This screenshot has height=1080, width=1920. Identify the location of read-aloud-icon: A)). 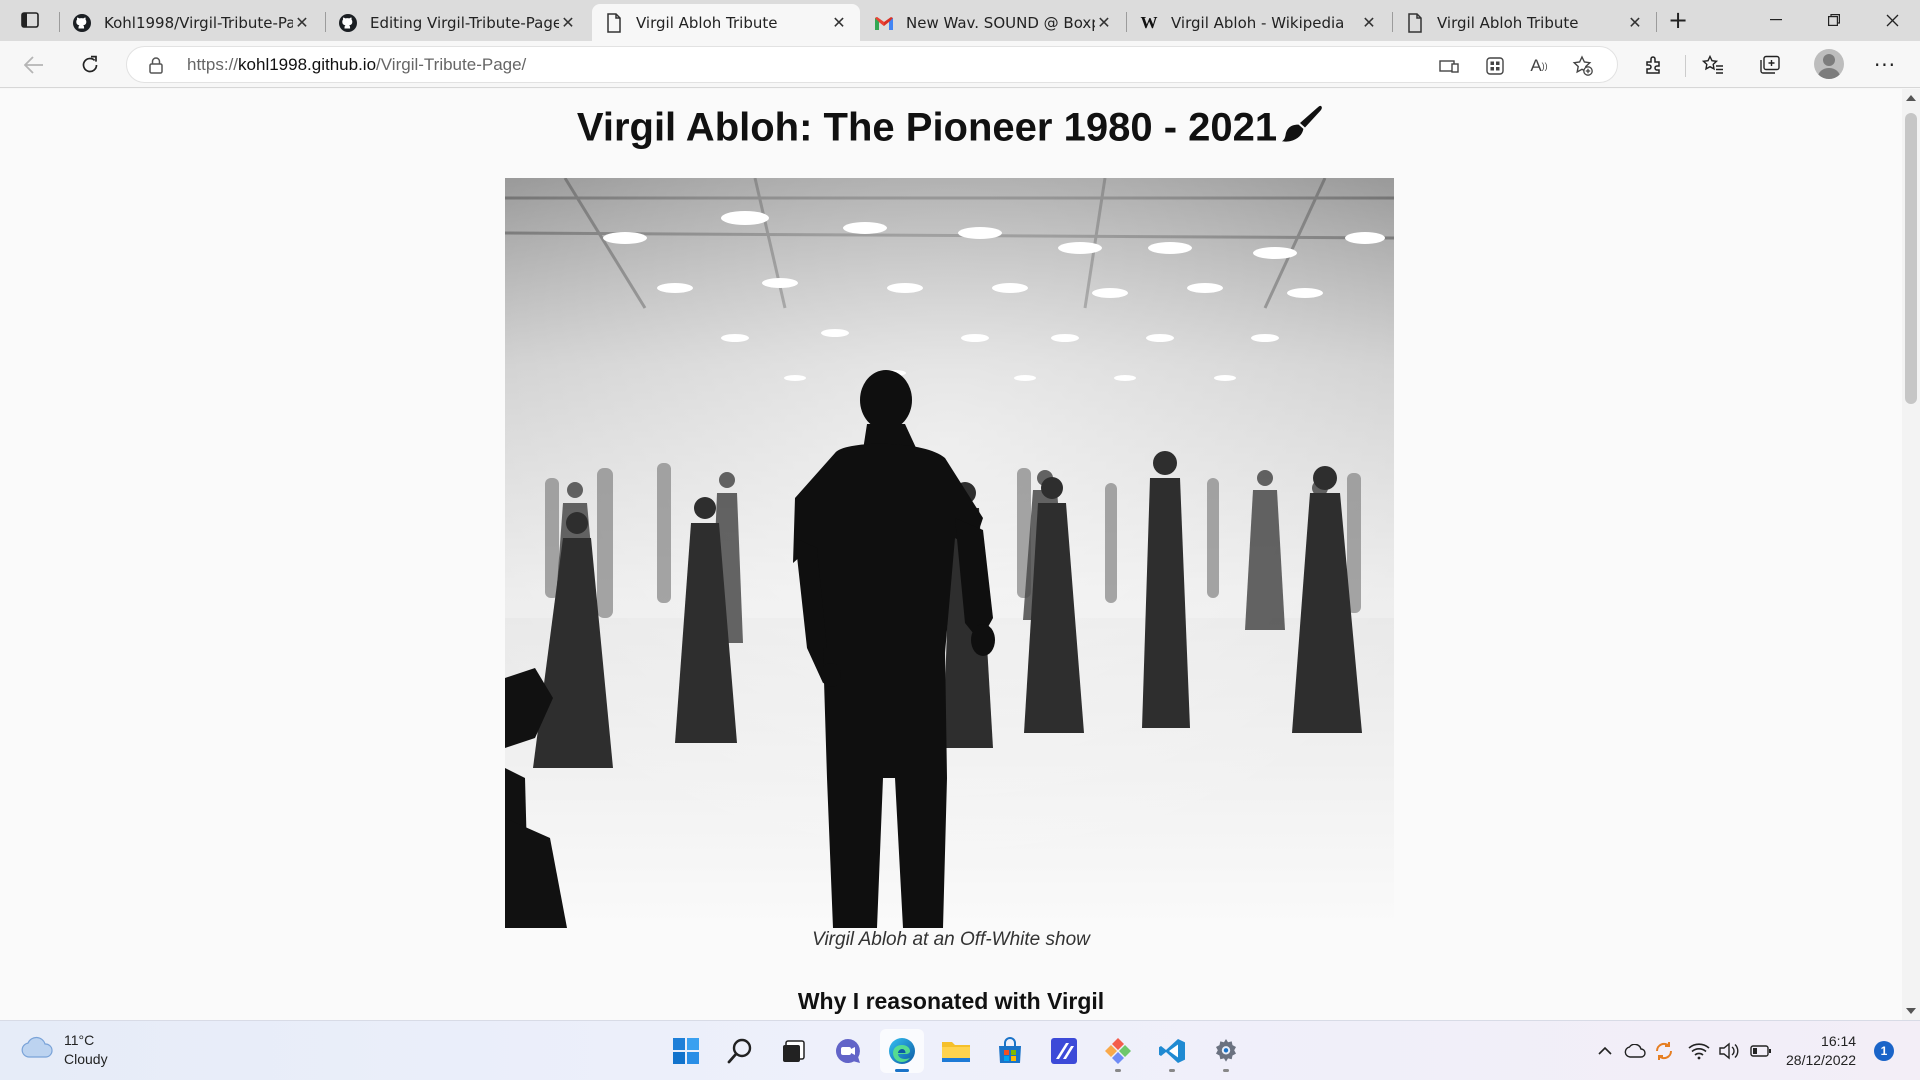
(1539, 66).